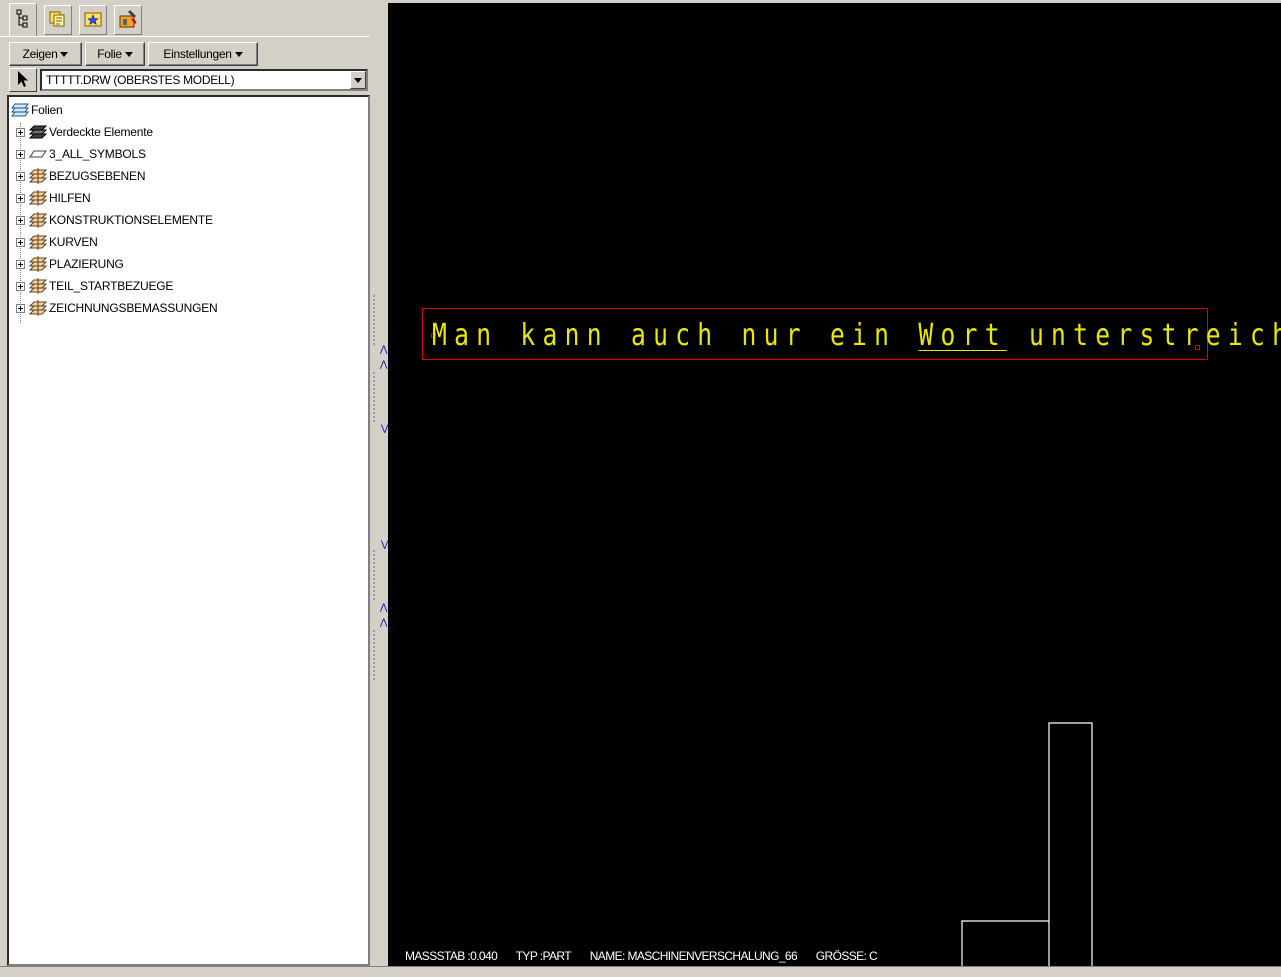  Describe the element at coordinates (40, 54) in the screenshot. I see `menu-zeigen-label: Zeigen` at that location.